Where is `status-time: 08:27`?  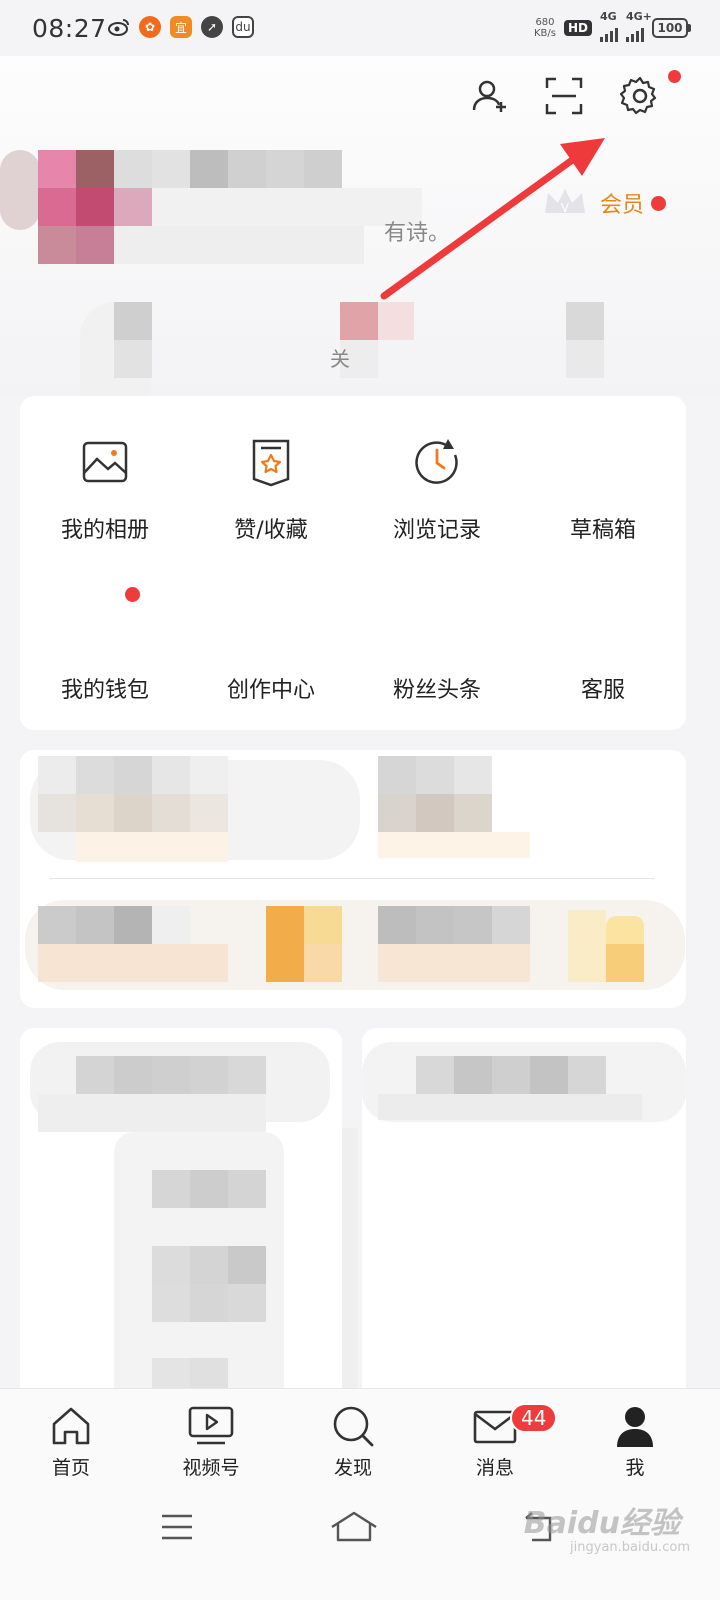 status-time: 08:27 is located at coordinates (69, 28).